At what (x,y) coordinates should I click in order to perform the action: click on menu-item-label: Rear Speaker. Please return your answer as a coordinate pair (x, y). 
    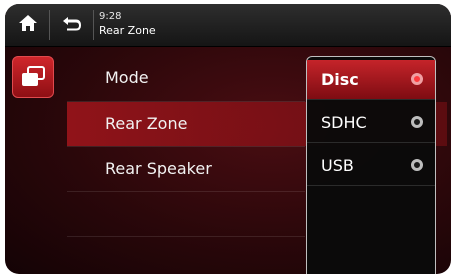
    Looking at the image, I should click on (158, 168).